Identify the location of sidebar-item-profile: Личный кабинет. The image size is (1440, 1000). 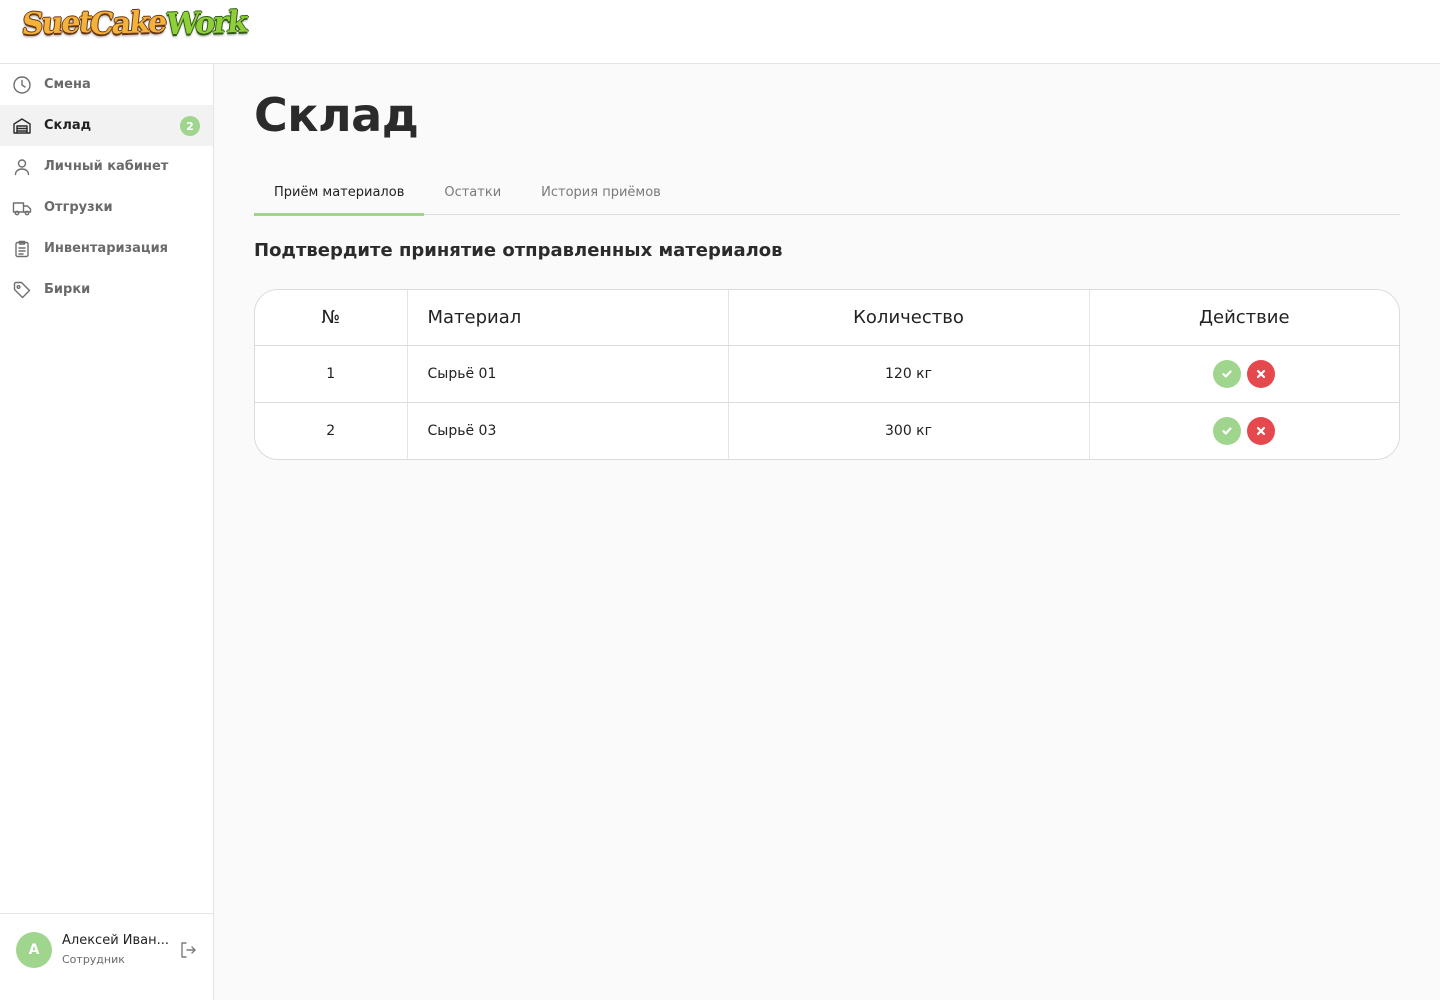
(106, 166).